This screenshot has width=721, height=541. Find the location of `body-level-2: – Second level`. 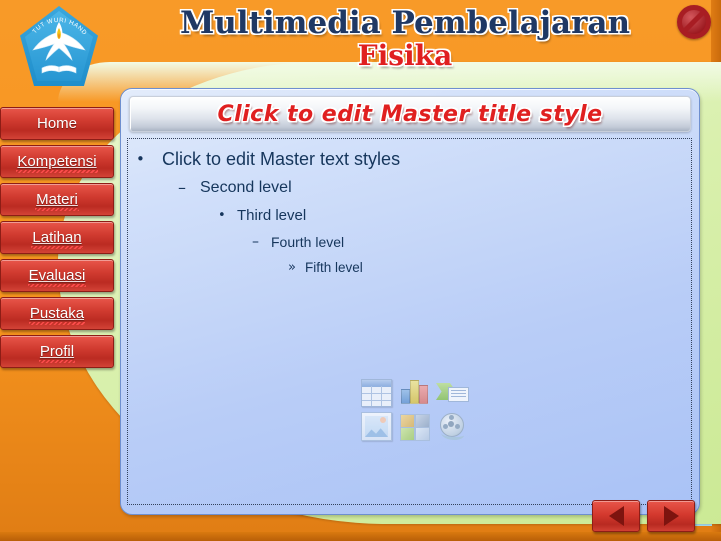

body-level-2: – Second level is located at coordinates (410, 188).